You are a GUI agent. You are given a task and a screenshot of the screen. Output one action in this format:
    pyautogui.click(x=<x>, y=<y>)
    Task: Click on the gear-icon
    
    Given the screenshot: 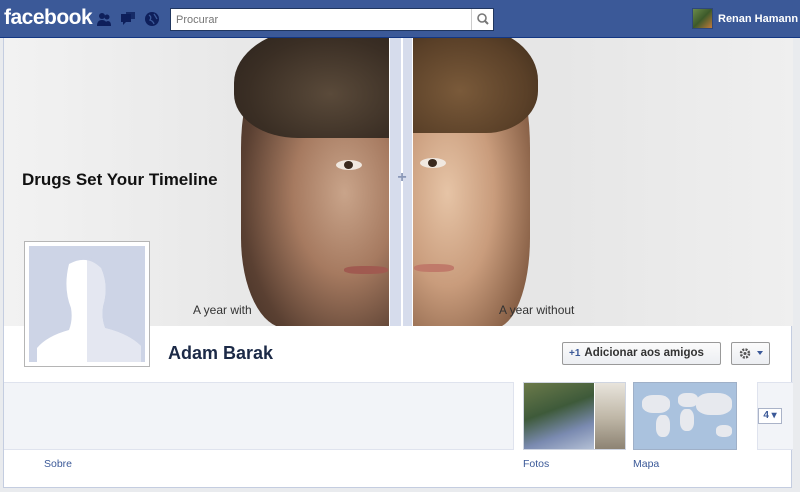 What is the action you would take?
    pyautogui.click(x=751, y=353)
    